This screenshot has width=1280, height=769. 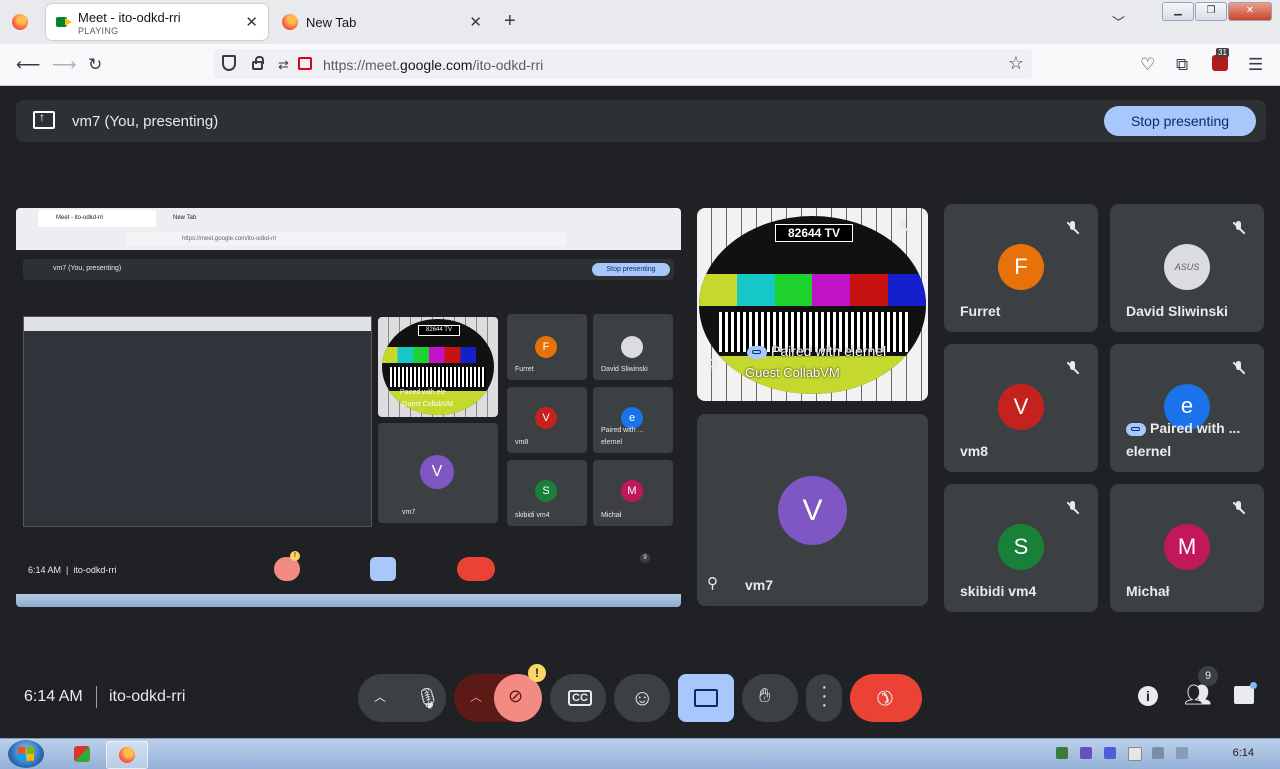 What do you see at coordinates (546, 347) in the screenshot?
I see `ss-avatar: F` at bounding box center [546, 347].